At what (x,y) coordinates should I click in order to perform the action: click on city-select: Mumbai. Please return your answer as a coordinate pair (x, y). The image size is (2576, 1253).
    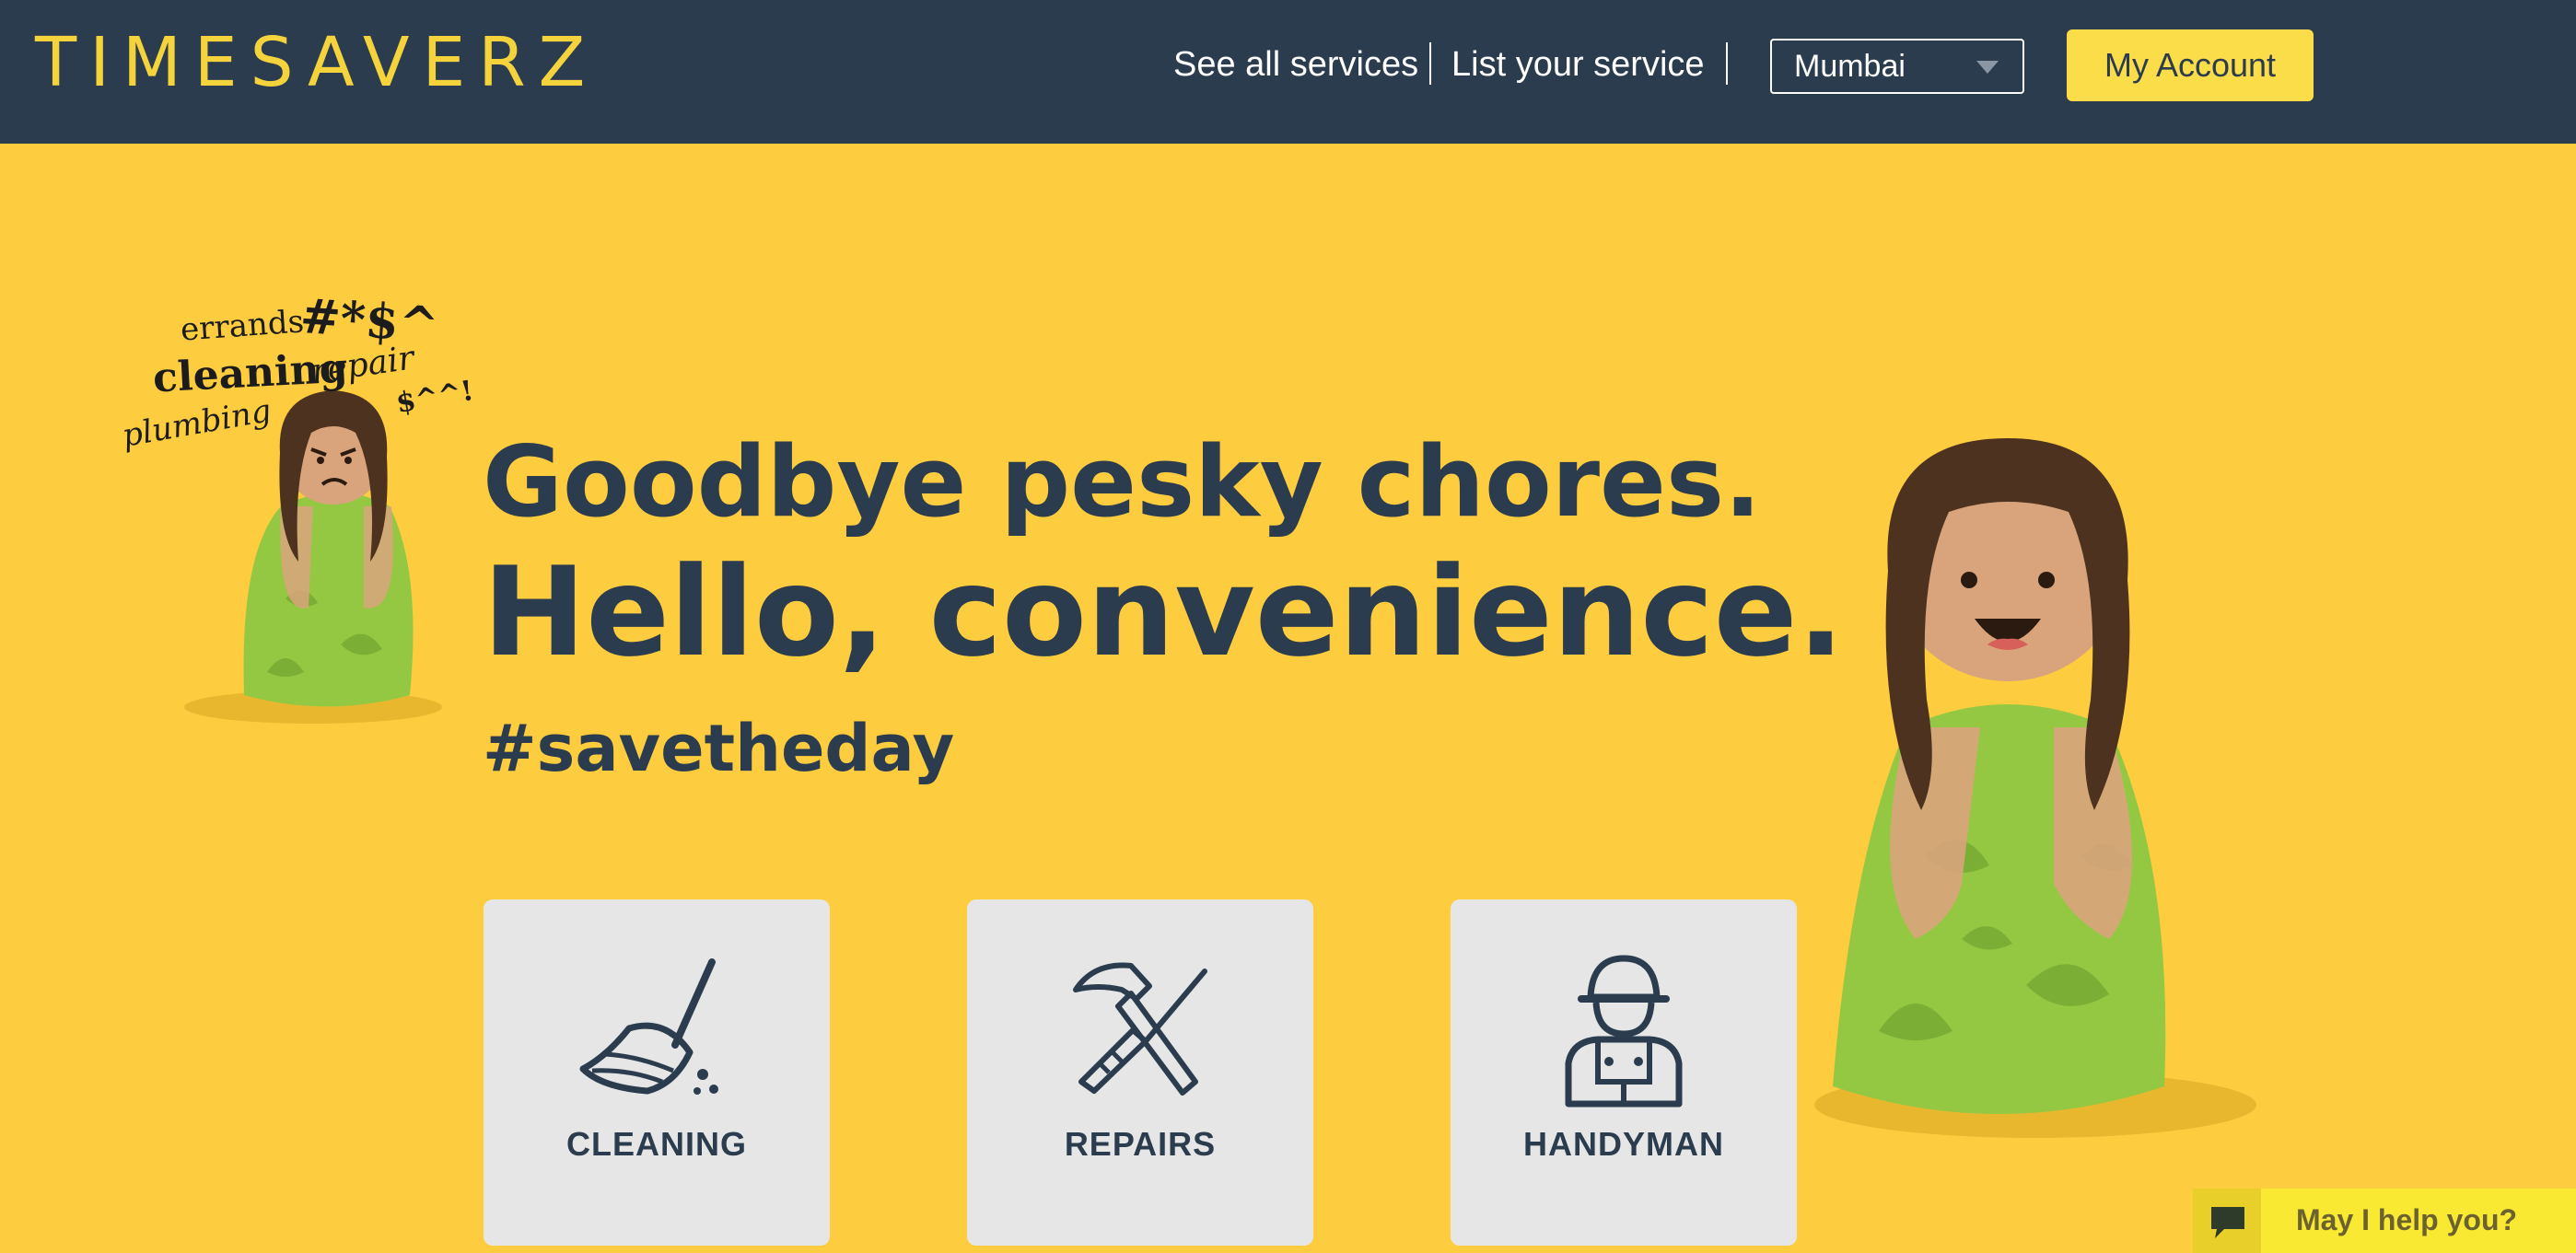
    Looking at the image, I should click on (1897, 67).